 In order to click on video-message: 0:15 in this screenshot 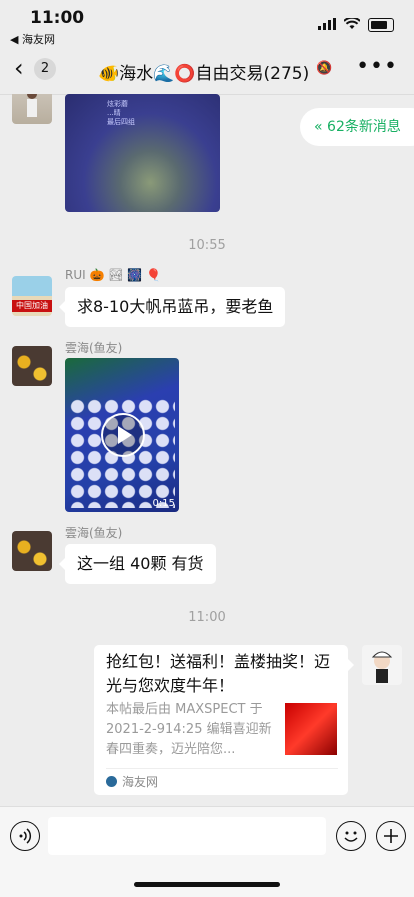, I will do `click(122, 435)`.